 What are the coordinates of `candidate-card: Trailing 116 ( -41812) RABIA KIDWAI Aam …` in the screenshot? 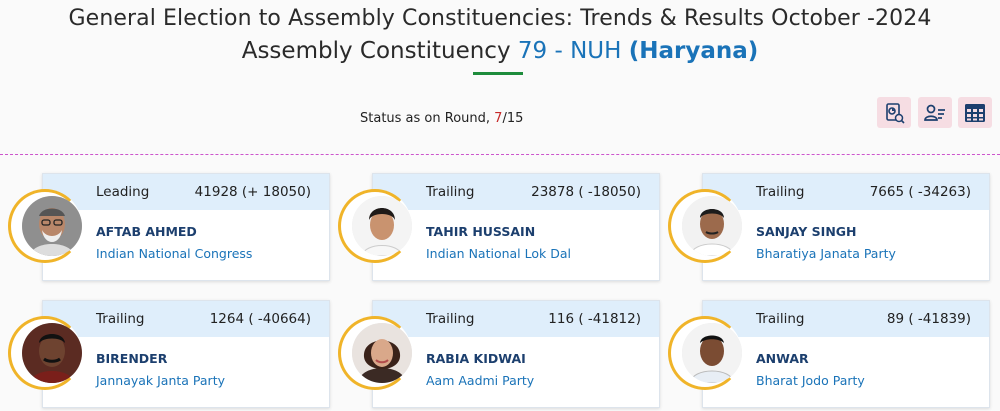 It's located at (516, 354).